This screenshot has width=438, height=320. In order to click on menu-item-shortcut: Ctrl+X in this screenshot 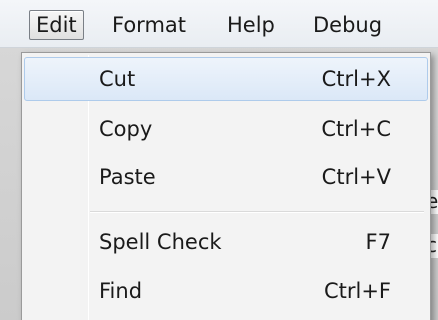, I will do `click(356, 79)`.